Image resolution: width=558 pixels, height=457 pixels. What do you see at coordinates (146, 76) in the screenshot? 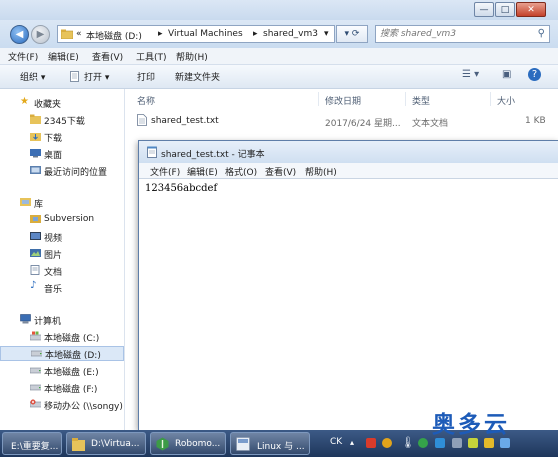
I see `print-button: 打印` at bounding box center [146, 76].